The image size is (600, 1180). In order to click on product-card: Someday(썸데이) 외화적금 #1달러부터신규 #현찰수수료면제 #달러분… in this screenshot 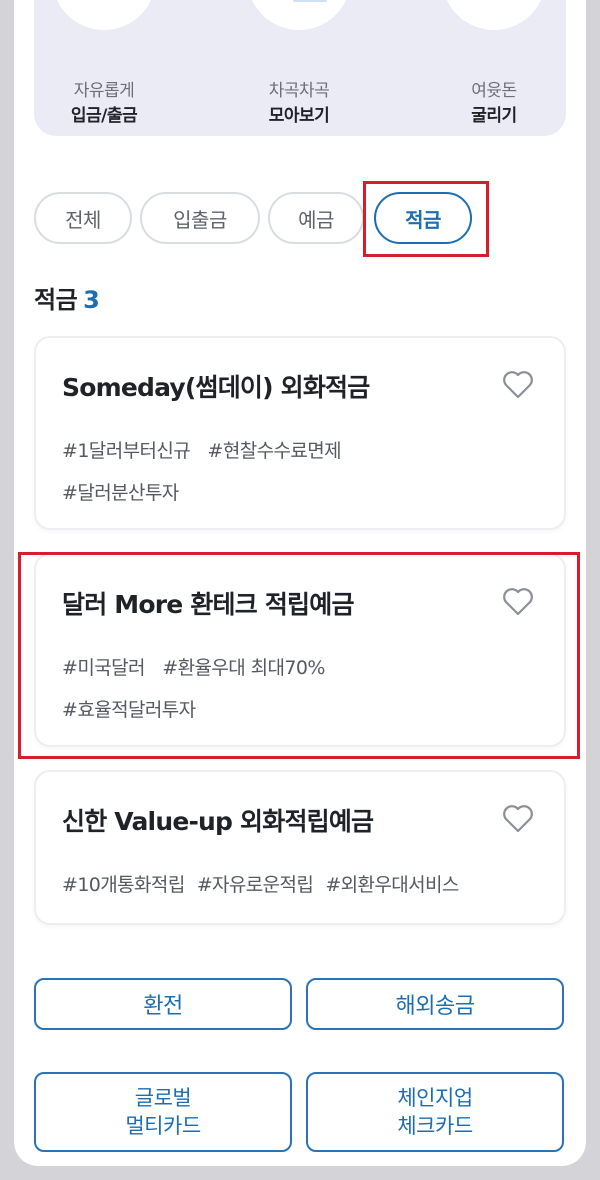, I will do `click(300, 433)`.